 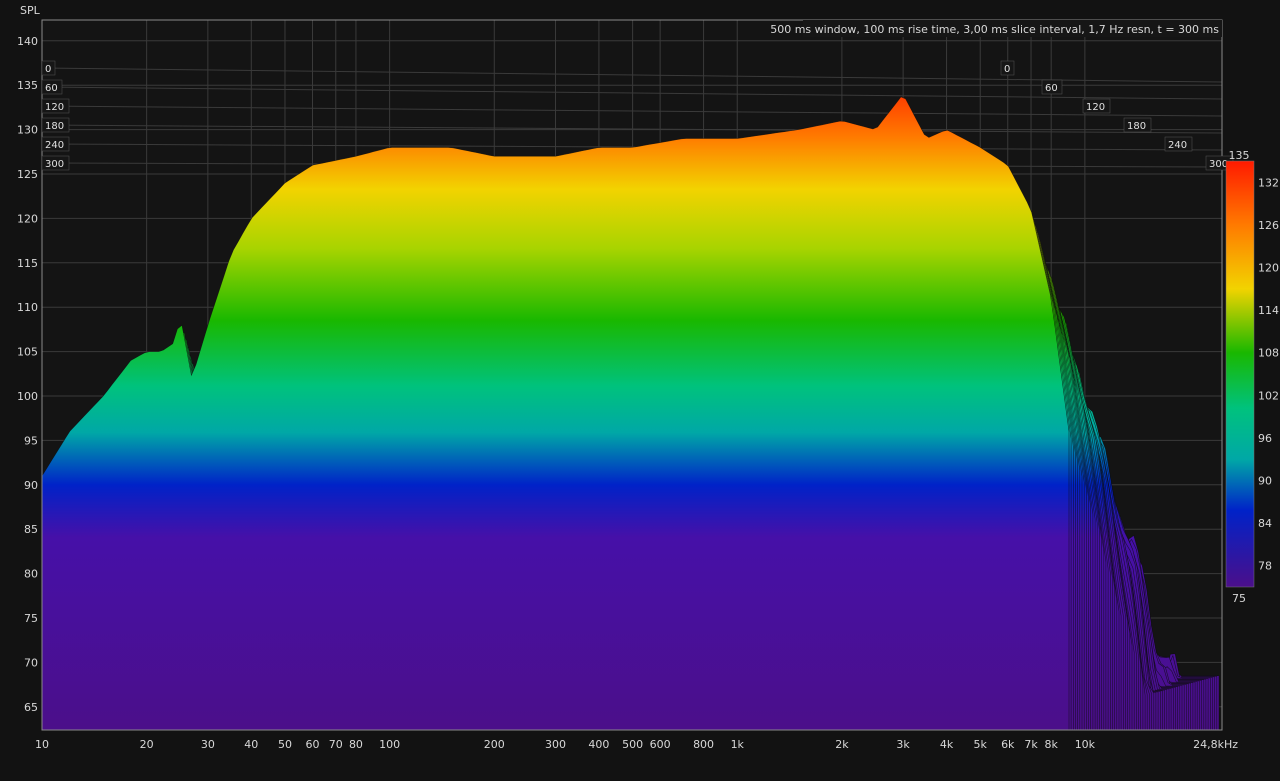 What do you see at coordinates (632, 744) in the screenshot?
I see `x-tick-label: 500` at bounding box center [632, 744].